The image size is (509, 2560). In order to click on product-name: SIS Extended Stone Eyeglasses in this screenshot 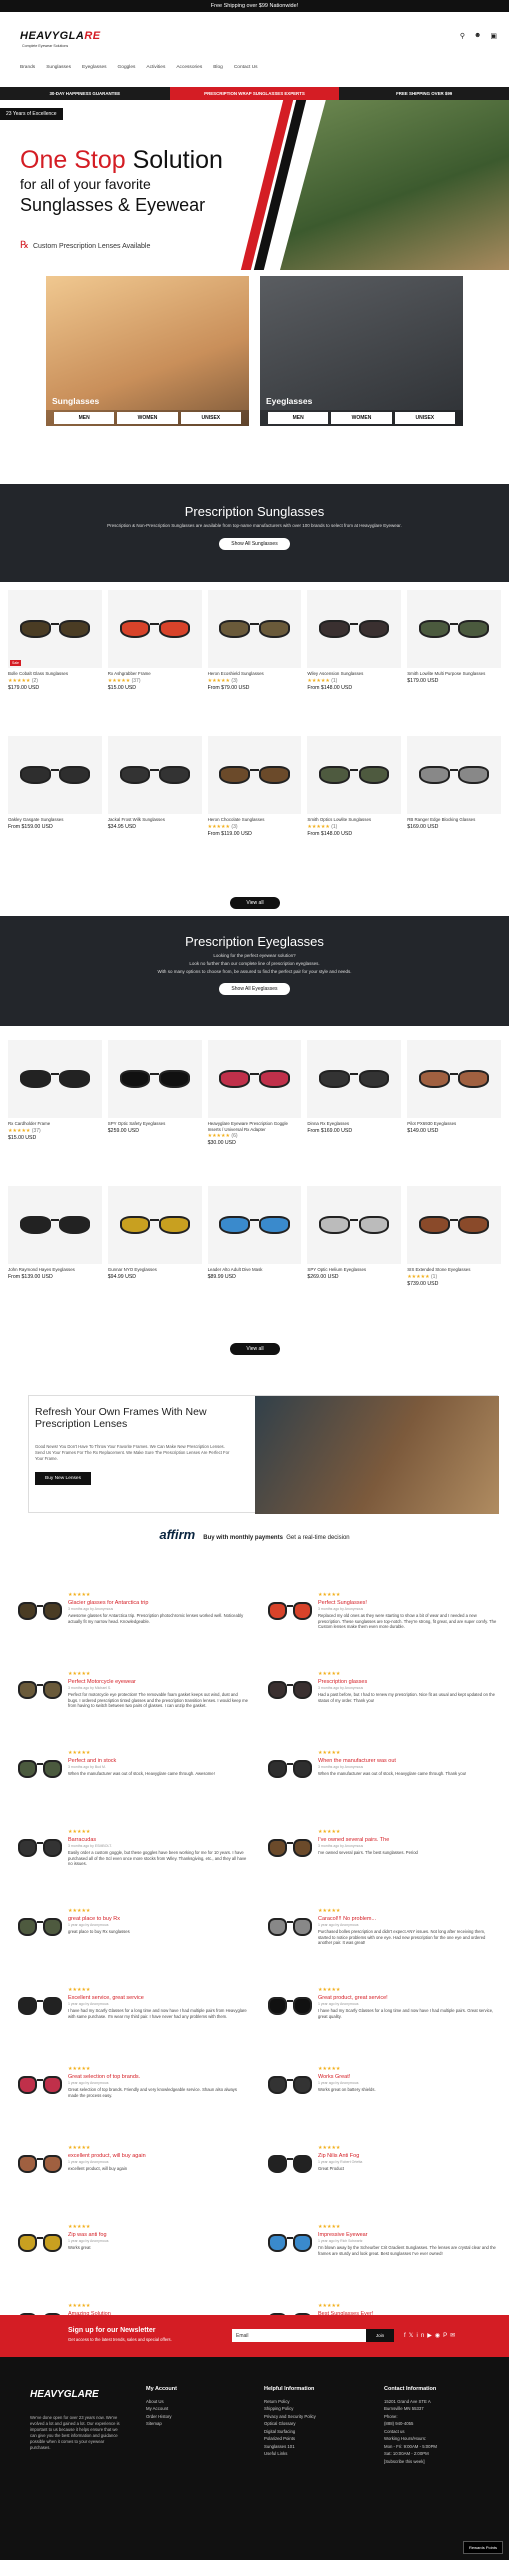, I will do `click(454, 1270)`.